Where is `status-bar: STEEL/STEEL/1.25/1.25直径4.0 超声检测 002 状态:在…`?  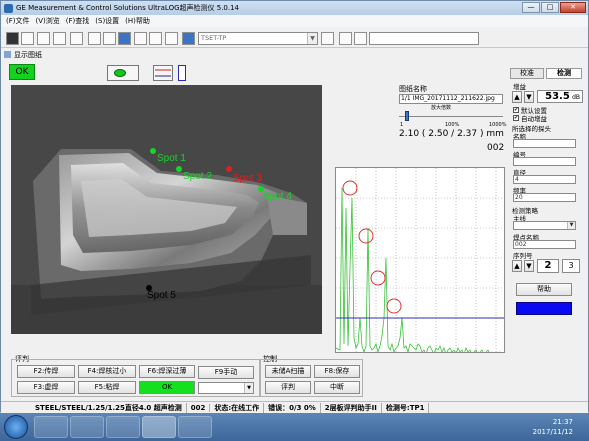 status-bar: STEEL/STEEL/1.25/1.25直径4.0 超声检测 002 状态:在… is located at coordinates (294, 407).